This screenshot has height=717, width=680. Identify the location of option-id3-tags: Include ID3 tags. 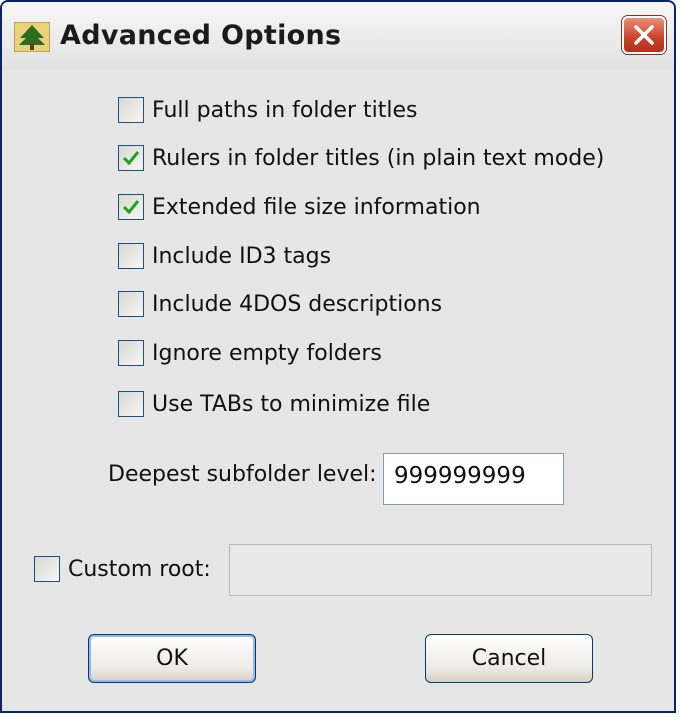
(224, 256).